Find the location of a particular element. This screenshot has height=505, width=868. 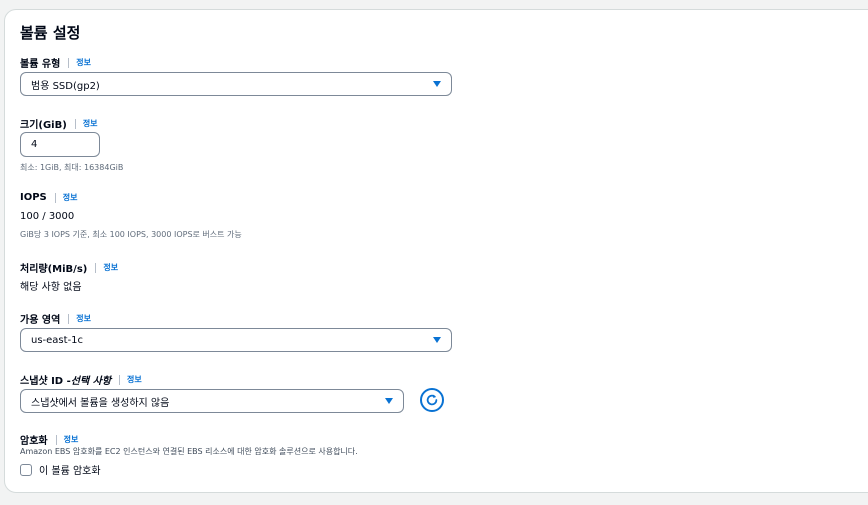

encrypt-volume-checkbox is located at coordinates (26, 469).